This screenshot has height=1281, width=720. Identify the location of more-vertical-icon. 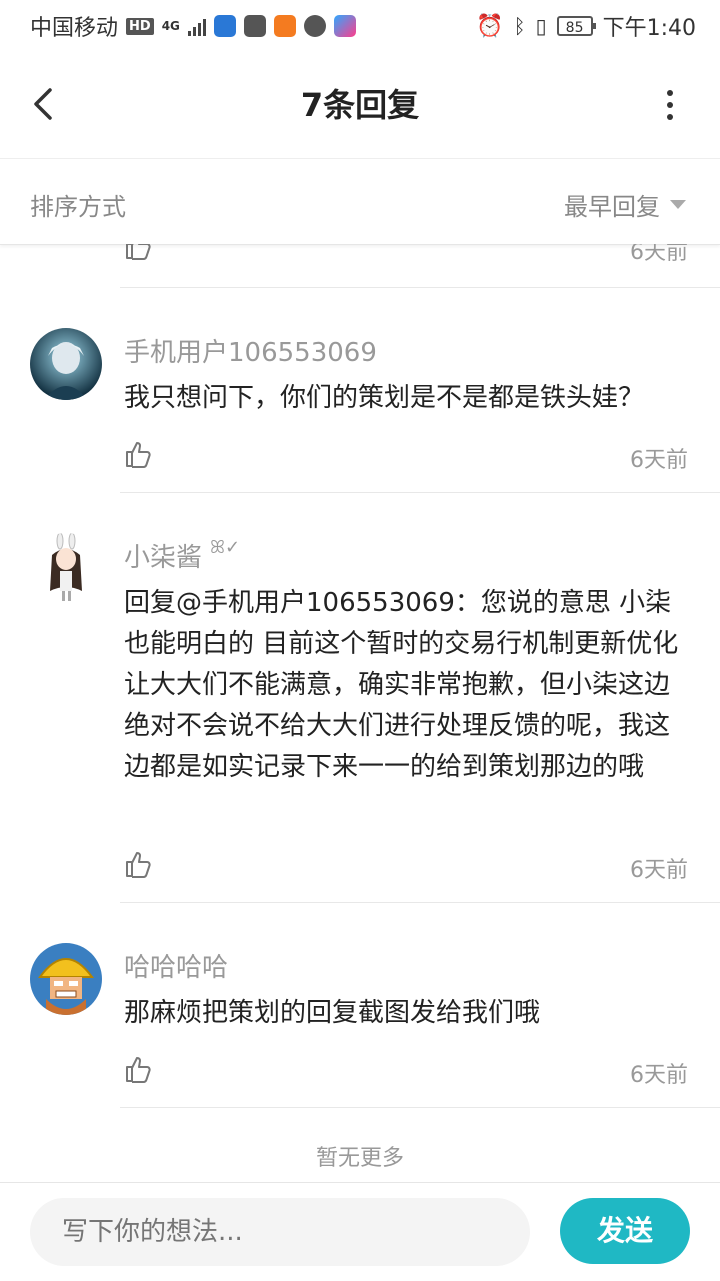
(670, 105).